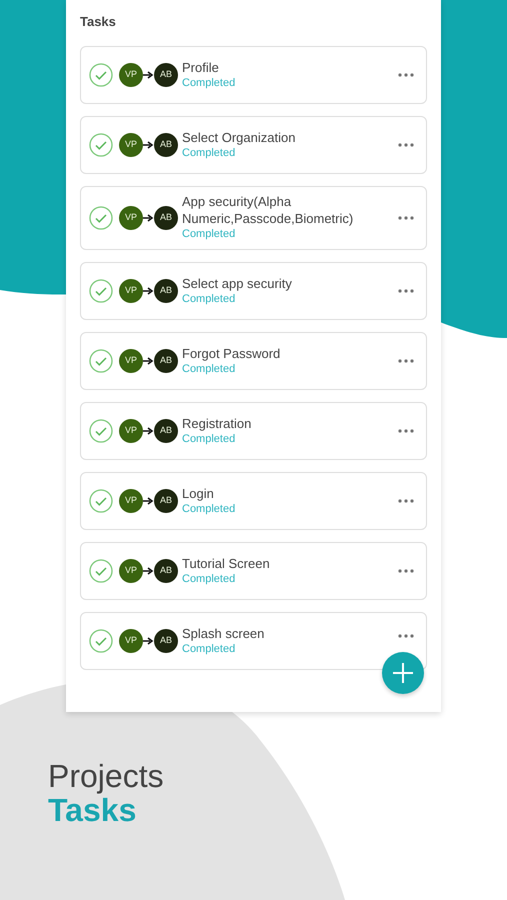 This screenshot has height=900, width=507. I want to click on task-title: Login, so click(198, 493).